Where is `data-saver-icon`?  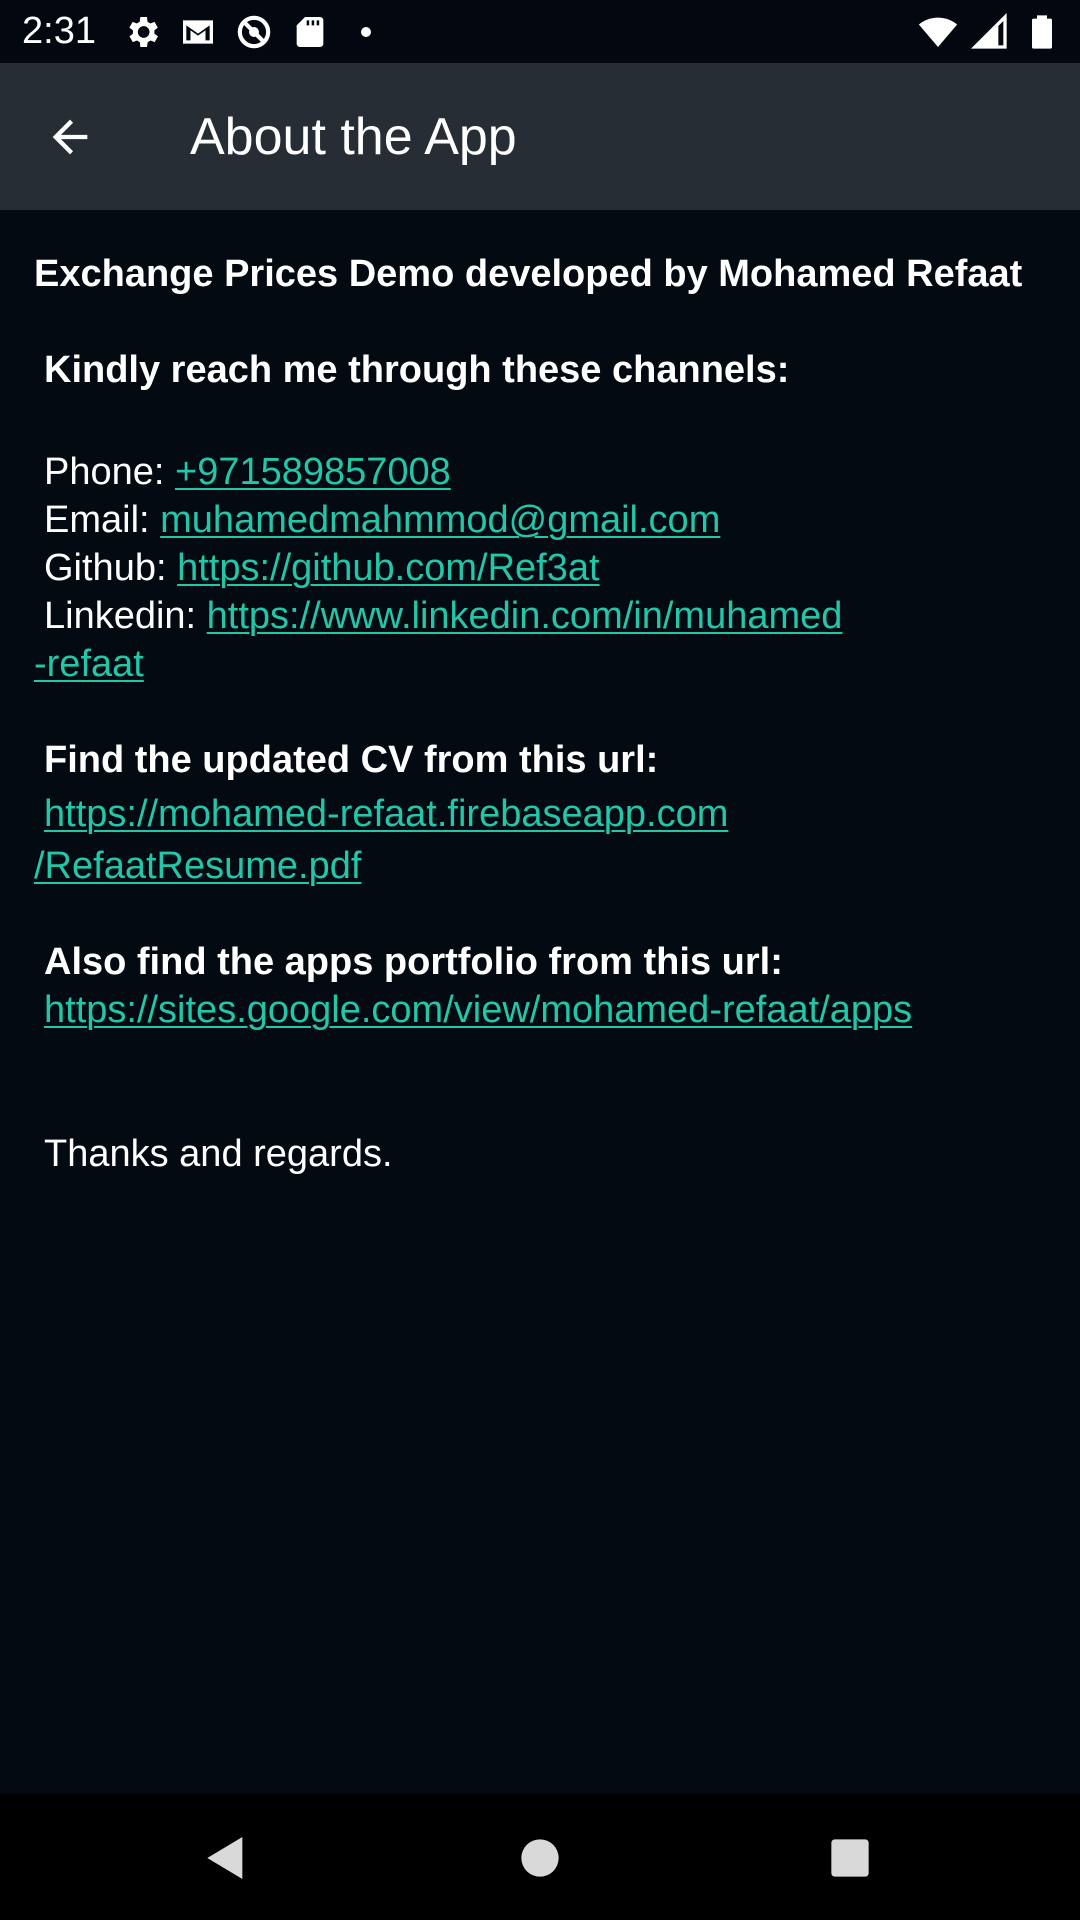
data-saver-icon is located at coordinates (254, 32).